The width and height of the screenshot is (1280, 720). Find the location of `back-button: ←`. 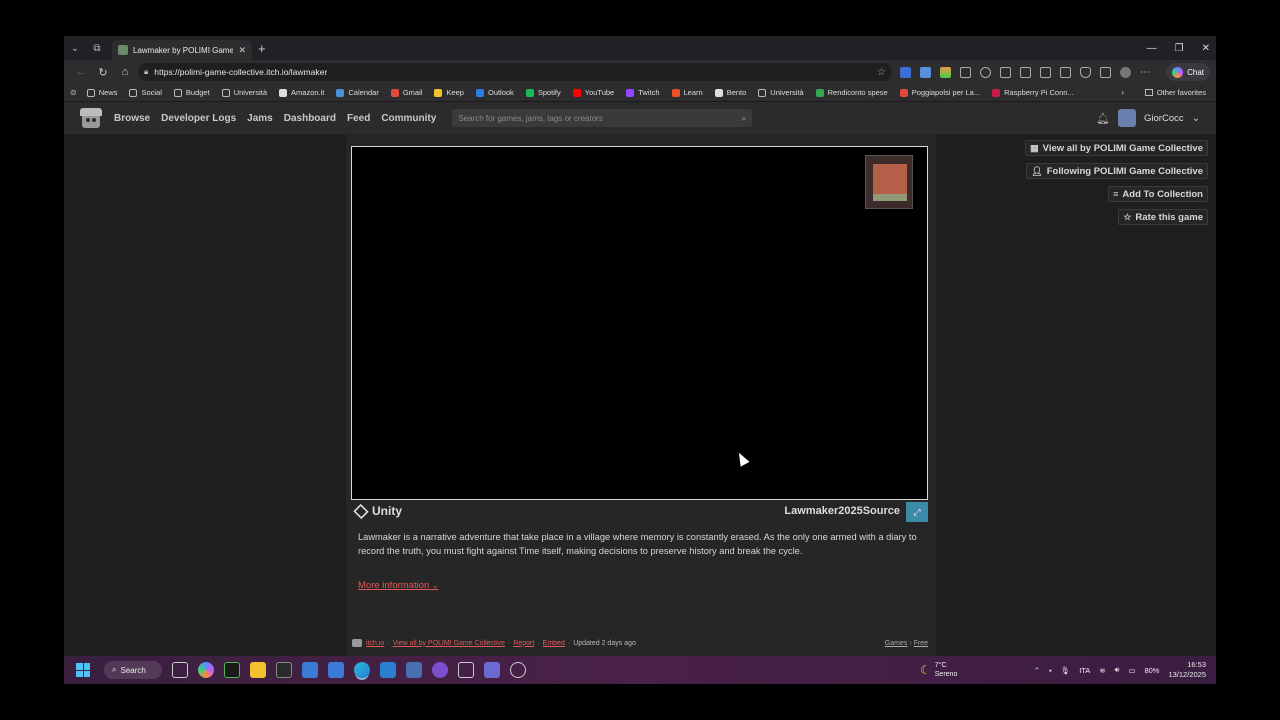

back-button: ← is located at coordinates (81, 72).